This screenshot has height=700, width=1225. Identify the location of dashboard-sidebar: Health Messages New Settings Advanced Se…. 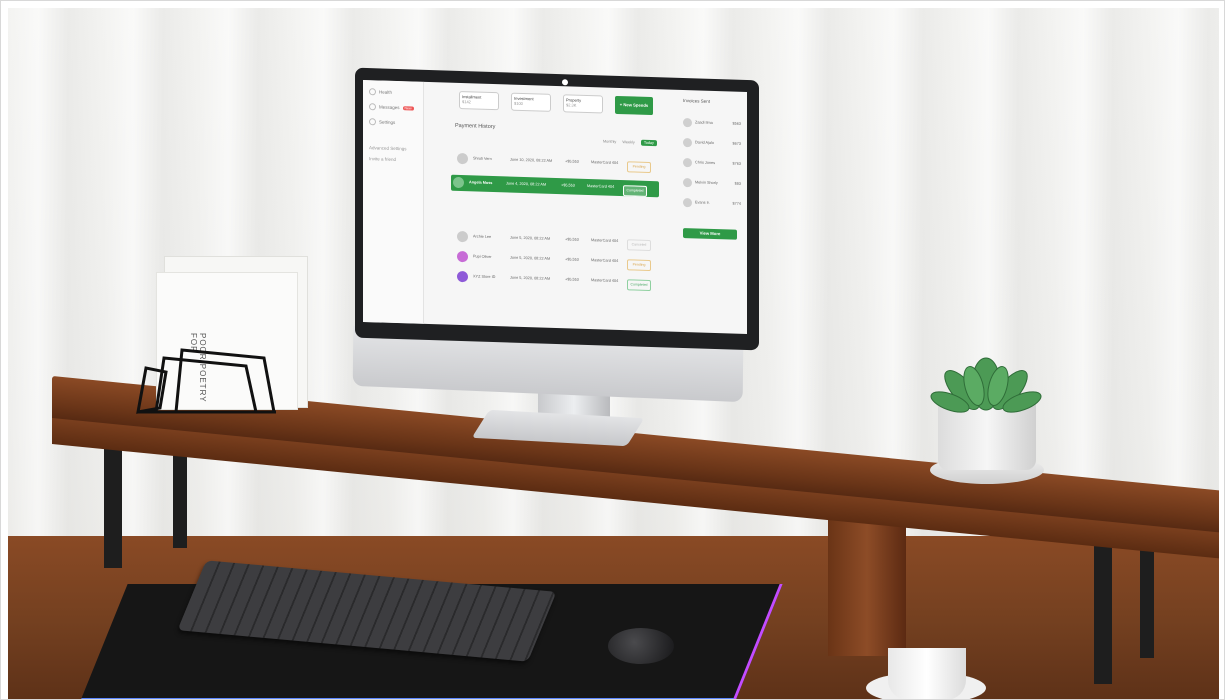
(393, 201).